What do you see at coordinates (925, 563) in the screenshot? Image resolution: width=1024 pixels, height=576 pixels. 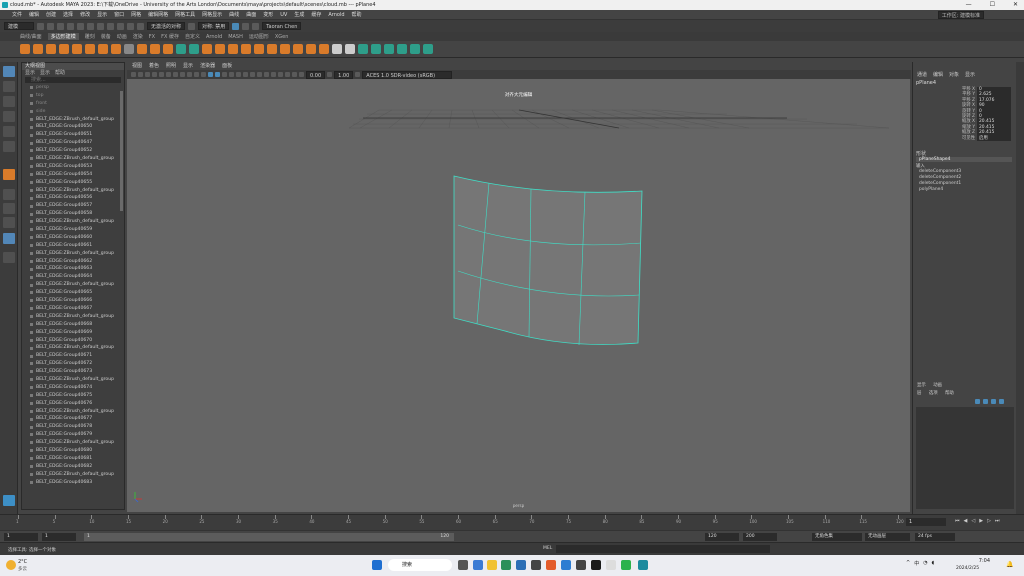 I see `wifi-icon: ◔` at bounding box center [925, 563].